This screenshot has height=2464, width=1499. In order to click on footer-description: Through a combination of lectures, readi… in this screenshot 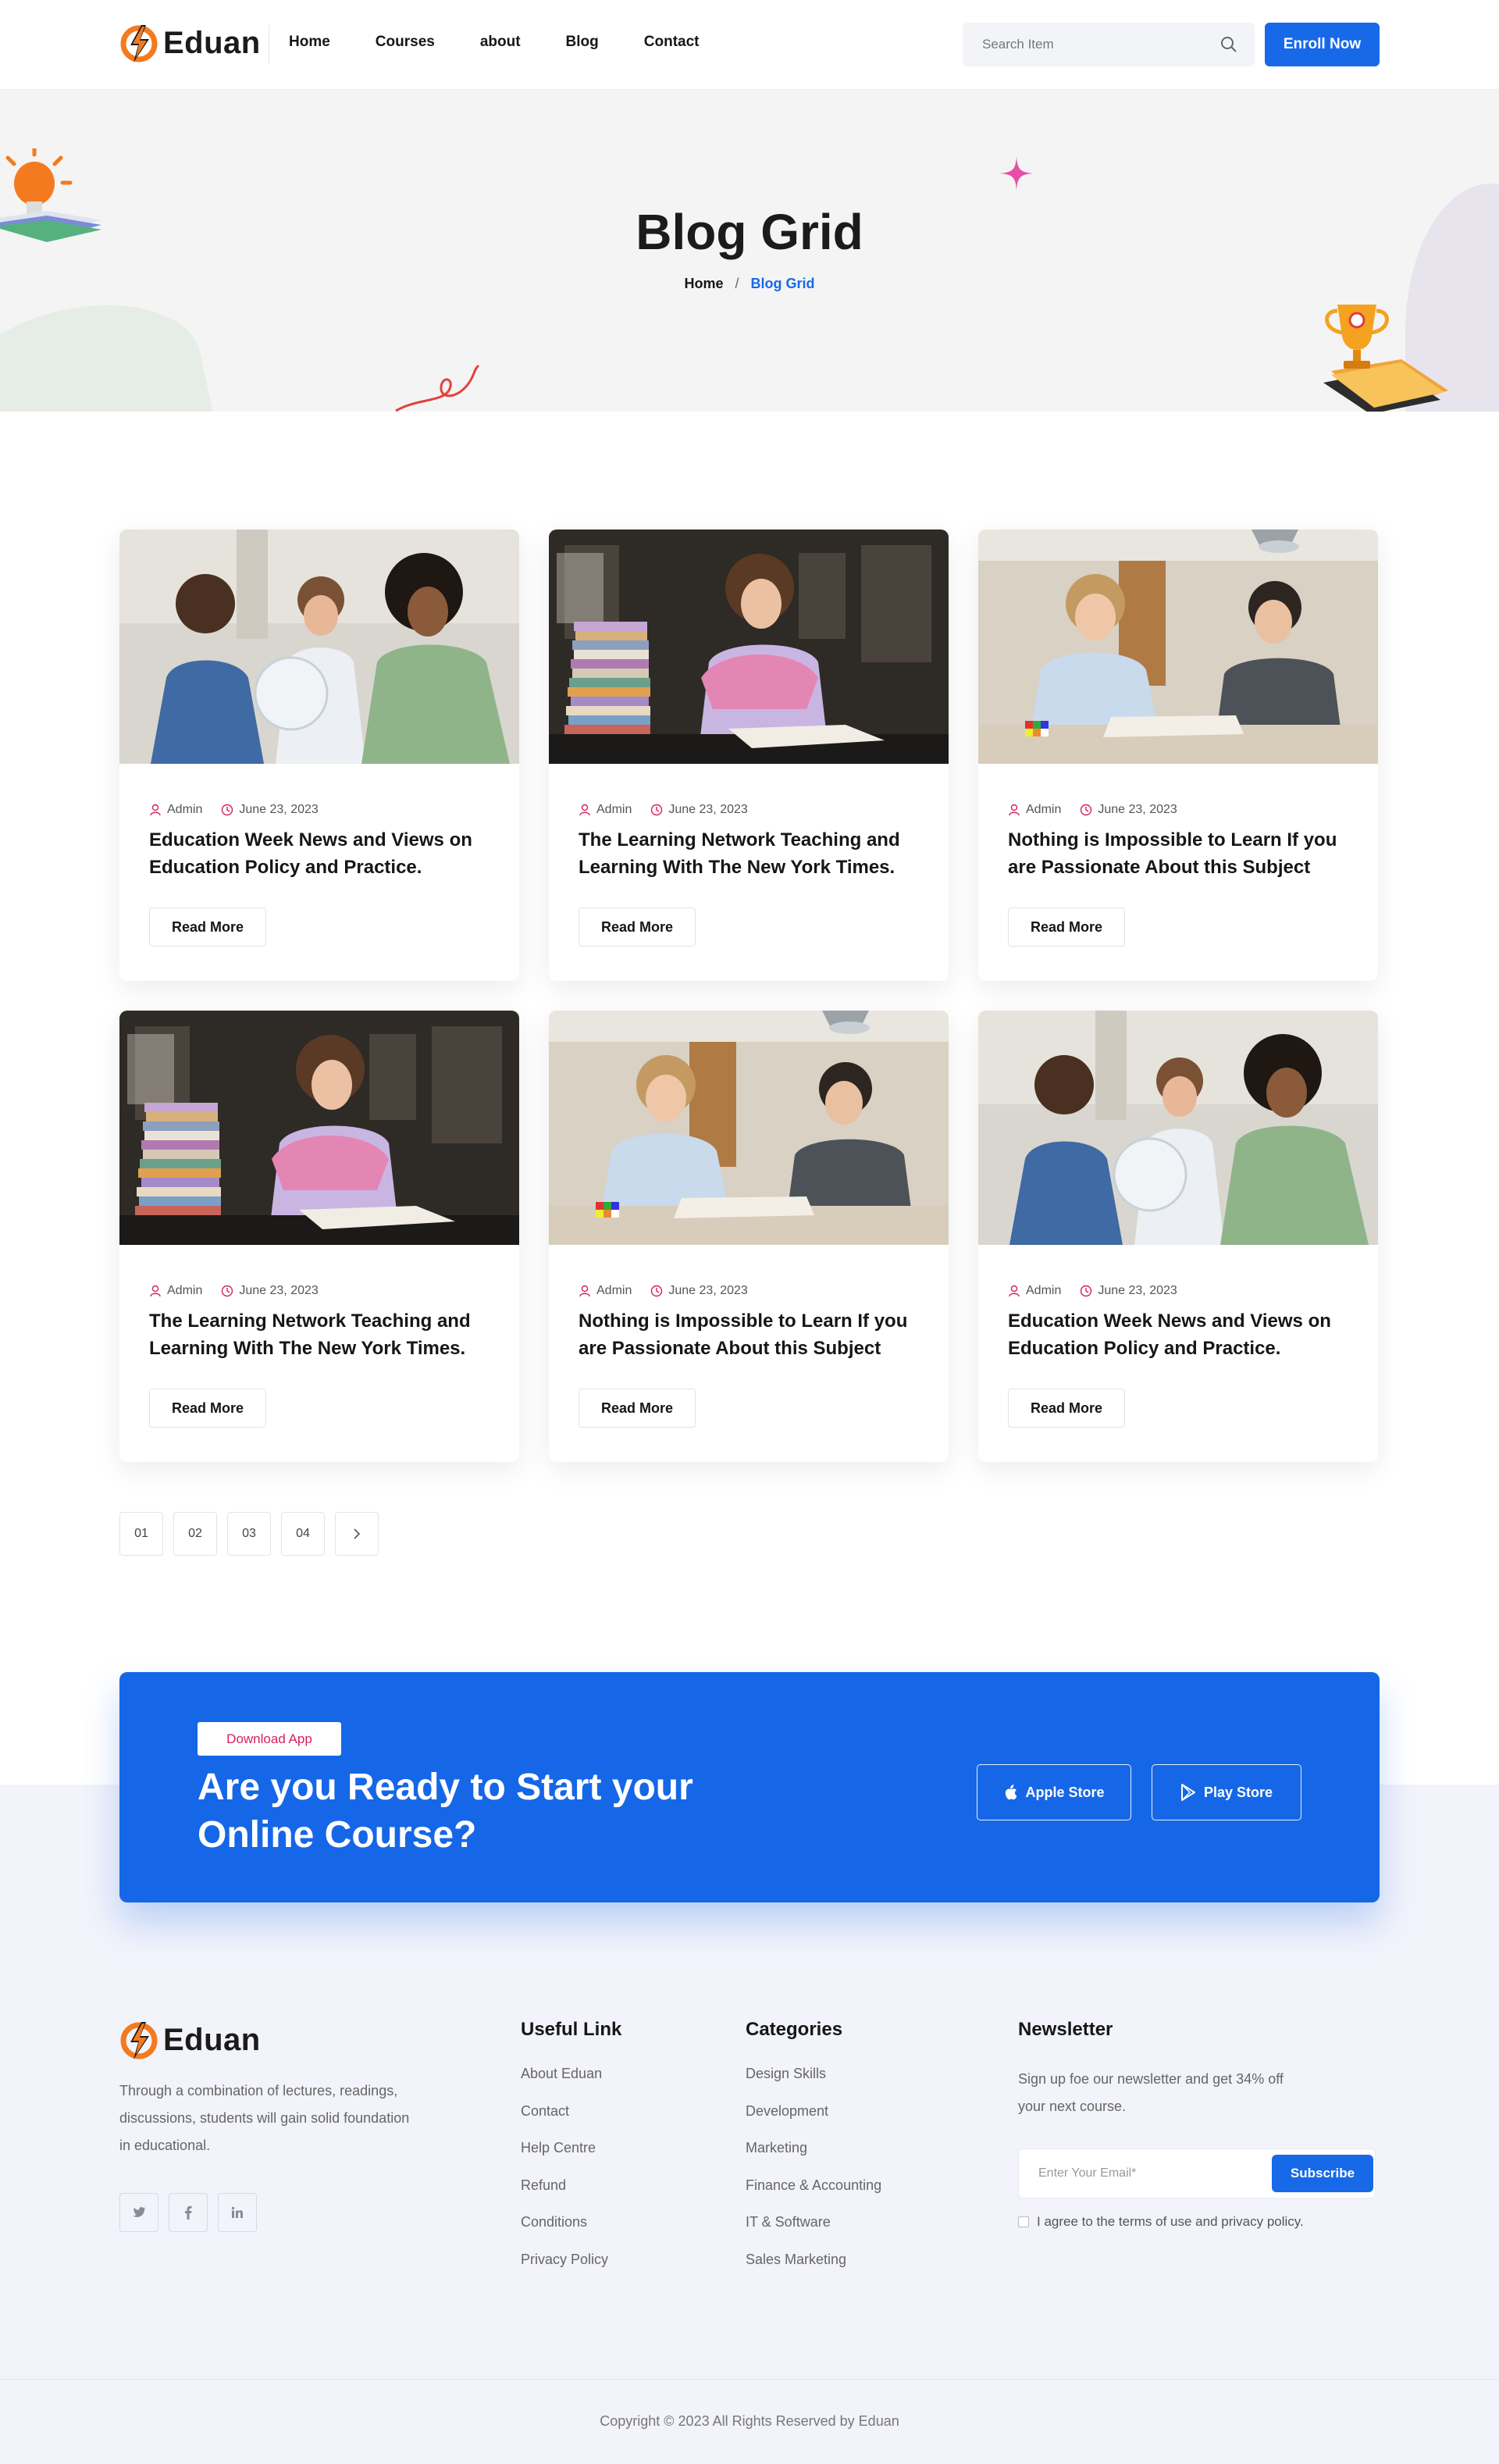, I will do `click(264, 2118)`.